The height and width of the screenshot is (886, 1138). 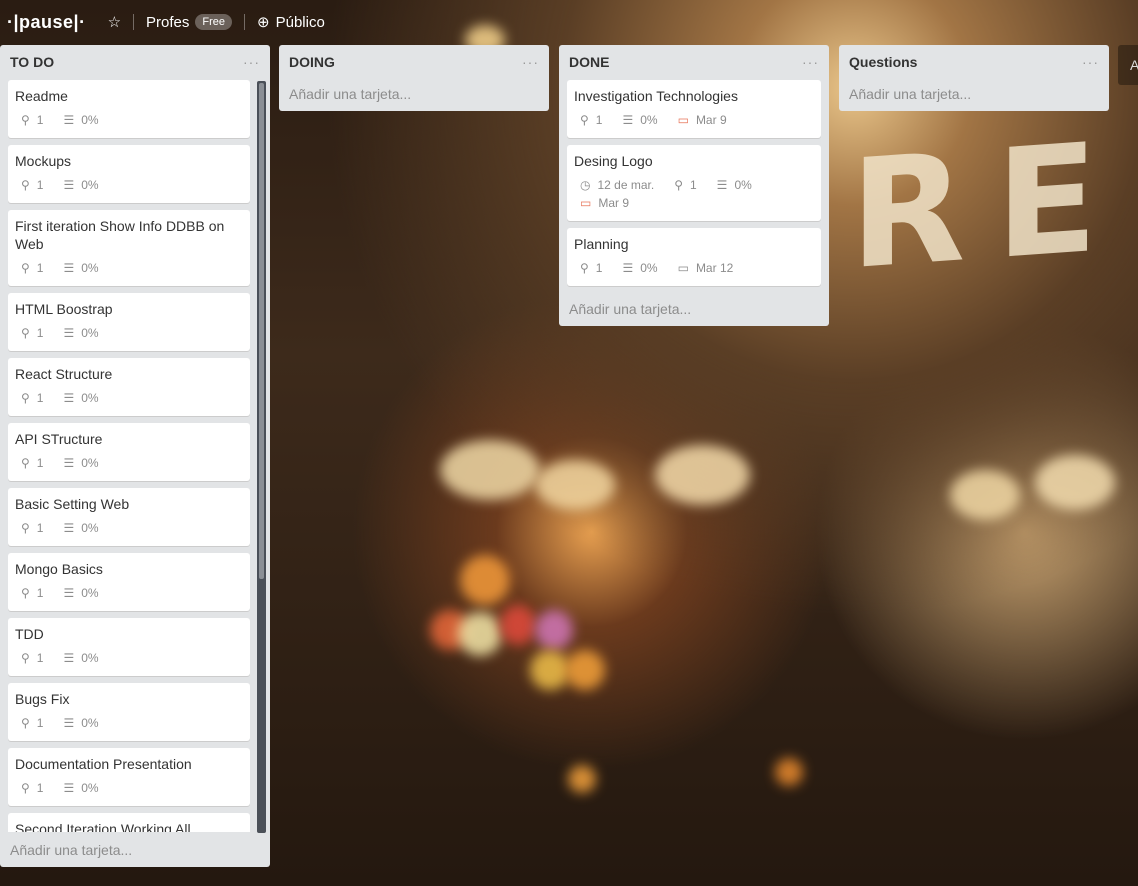 I want to click on card: TDD ⚲ 1 ☰ 0%, so click(x=129, y=647).